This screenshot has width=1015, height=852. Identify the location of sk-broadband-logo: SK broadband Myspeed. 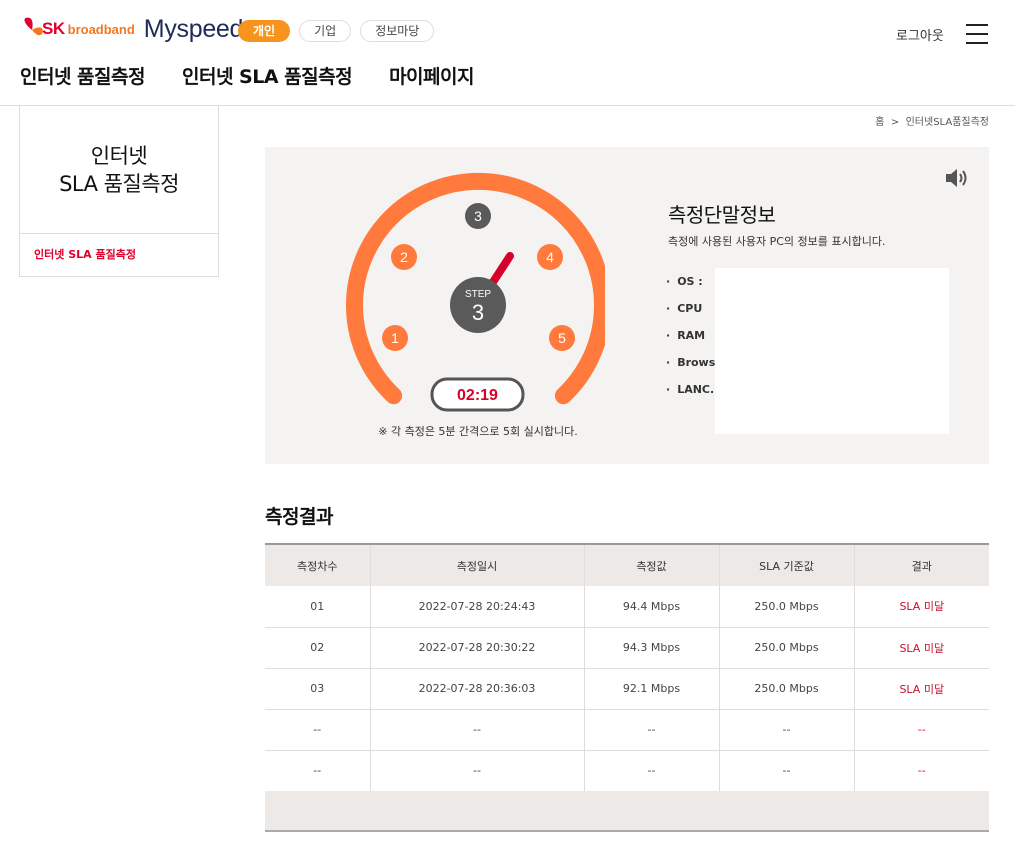
(130, 29).